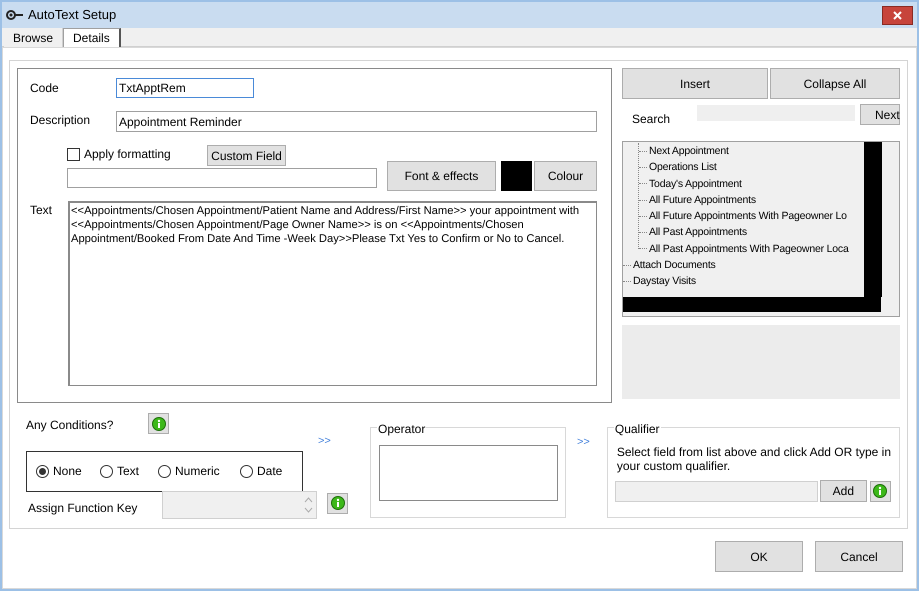 This screenshot has width=919, height=591. Describe the element at coordinates (356, 121) in the screenshot. I see `description-field: Appointment Reminder` at that location.